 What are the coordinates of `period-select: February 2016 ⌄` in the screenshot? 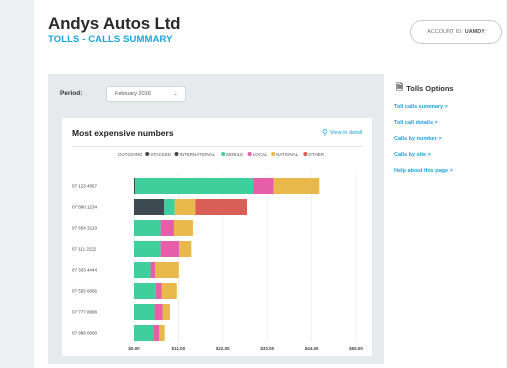 It's located at (146, 94).